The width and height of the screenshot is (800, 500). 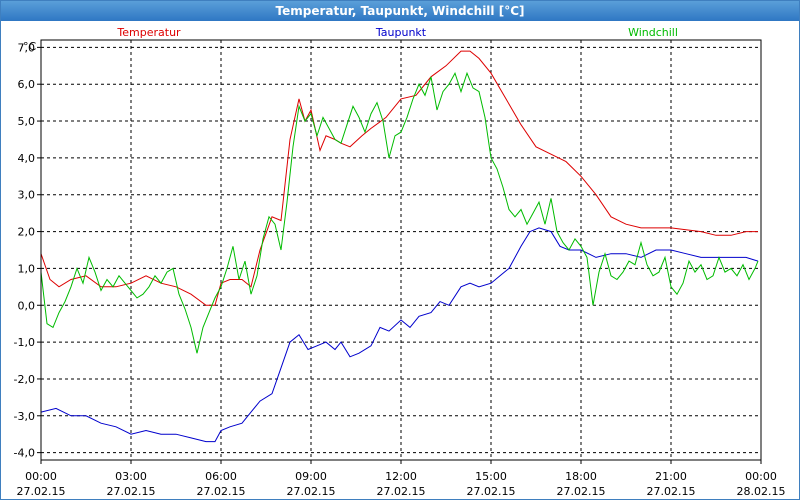 What do you see at coordinates (24, 342) in the screenshot?
I see `y-tick-label: -1,0` at bounding box center [24, 342].